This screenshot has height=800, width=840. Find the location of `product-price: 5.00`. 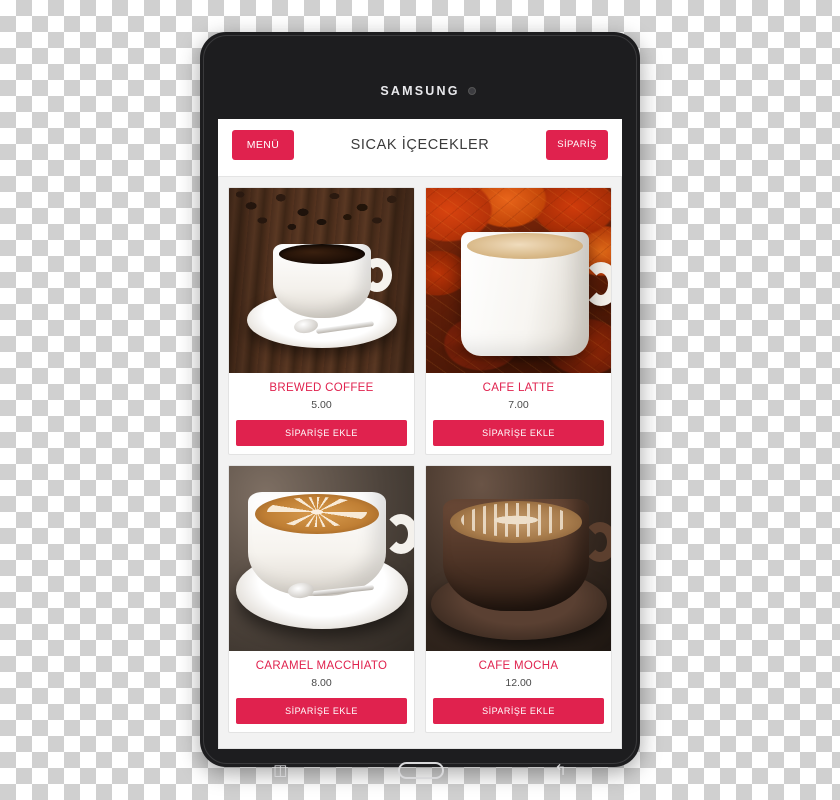

product-price: 5.00 is located at coordinates (321, 405).